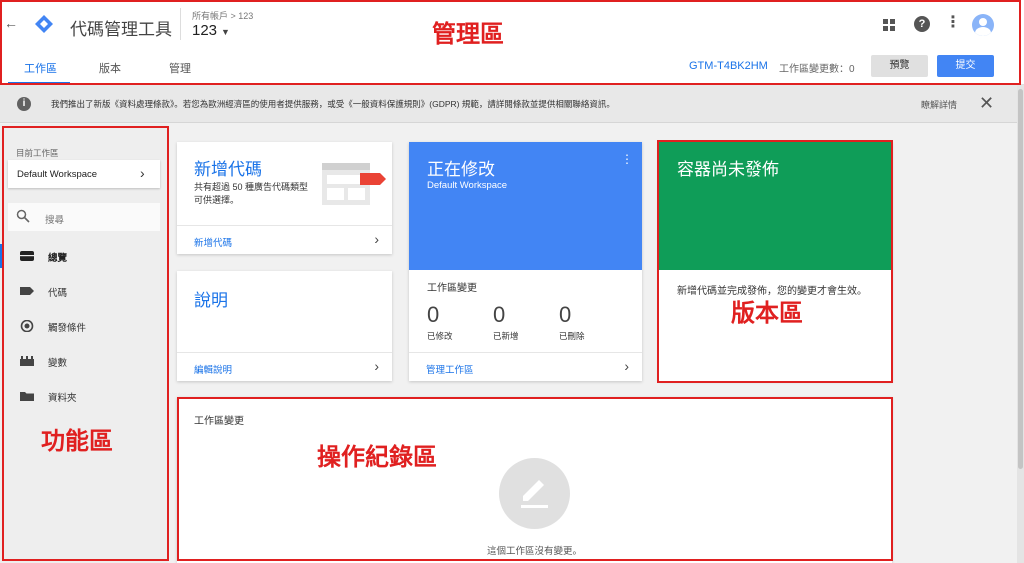 The width and height of the screenshot is (1024, 563). What do you see at coordinates (284, 326) in the screenshot?
I see `description-card: 說明 編輯說明 ›` at bounding box center [284, 326].